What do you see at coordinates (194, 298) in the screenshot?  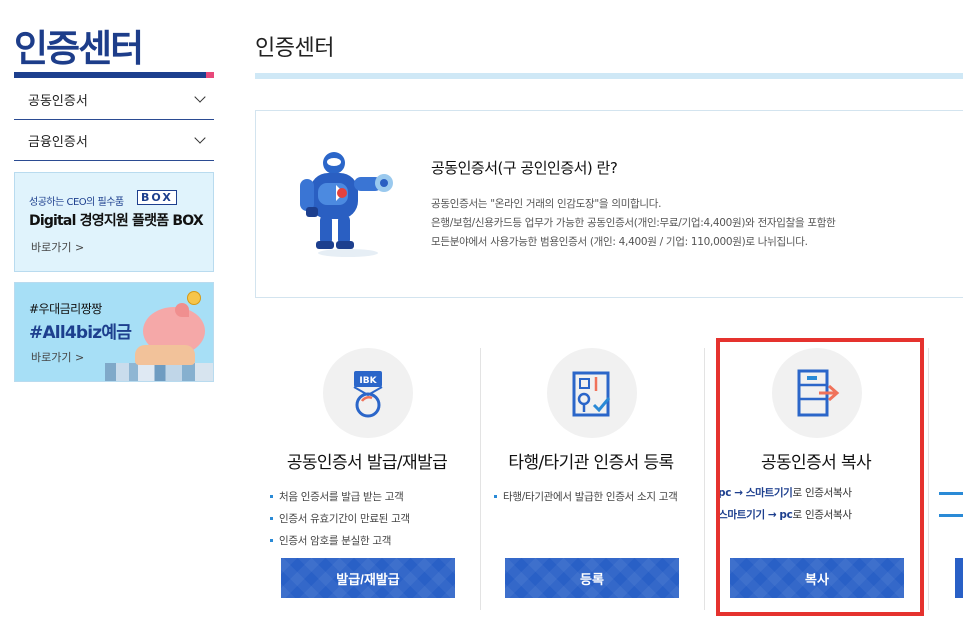 I see `coin-icon` at bounding box center [194, 298].